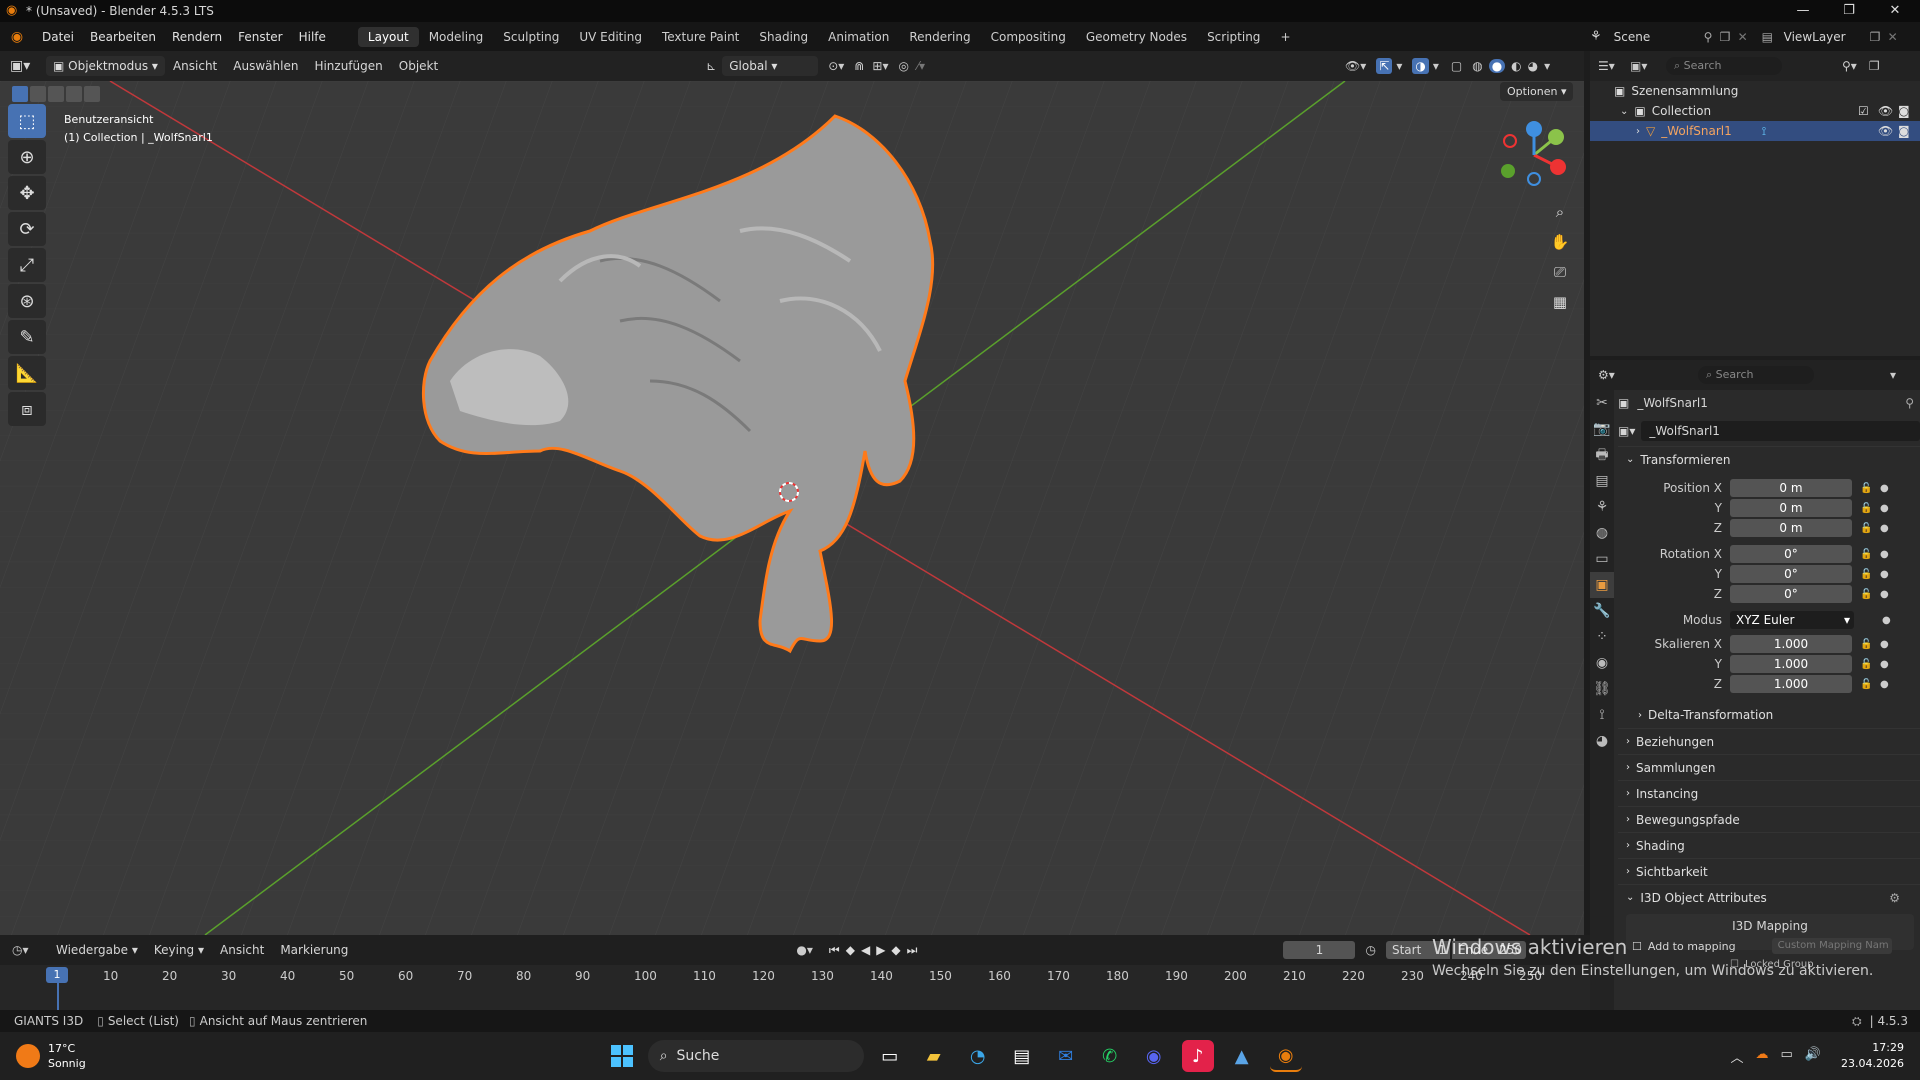  I want to click on camera-view-icon: ⎚, so click(1560, 272).